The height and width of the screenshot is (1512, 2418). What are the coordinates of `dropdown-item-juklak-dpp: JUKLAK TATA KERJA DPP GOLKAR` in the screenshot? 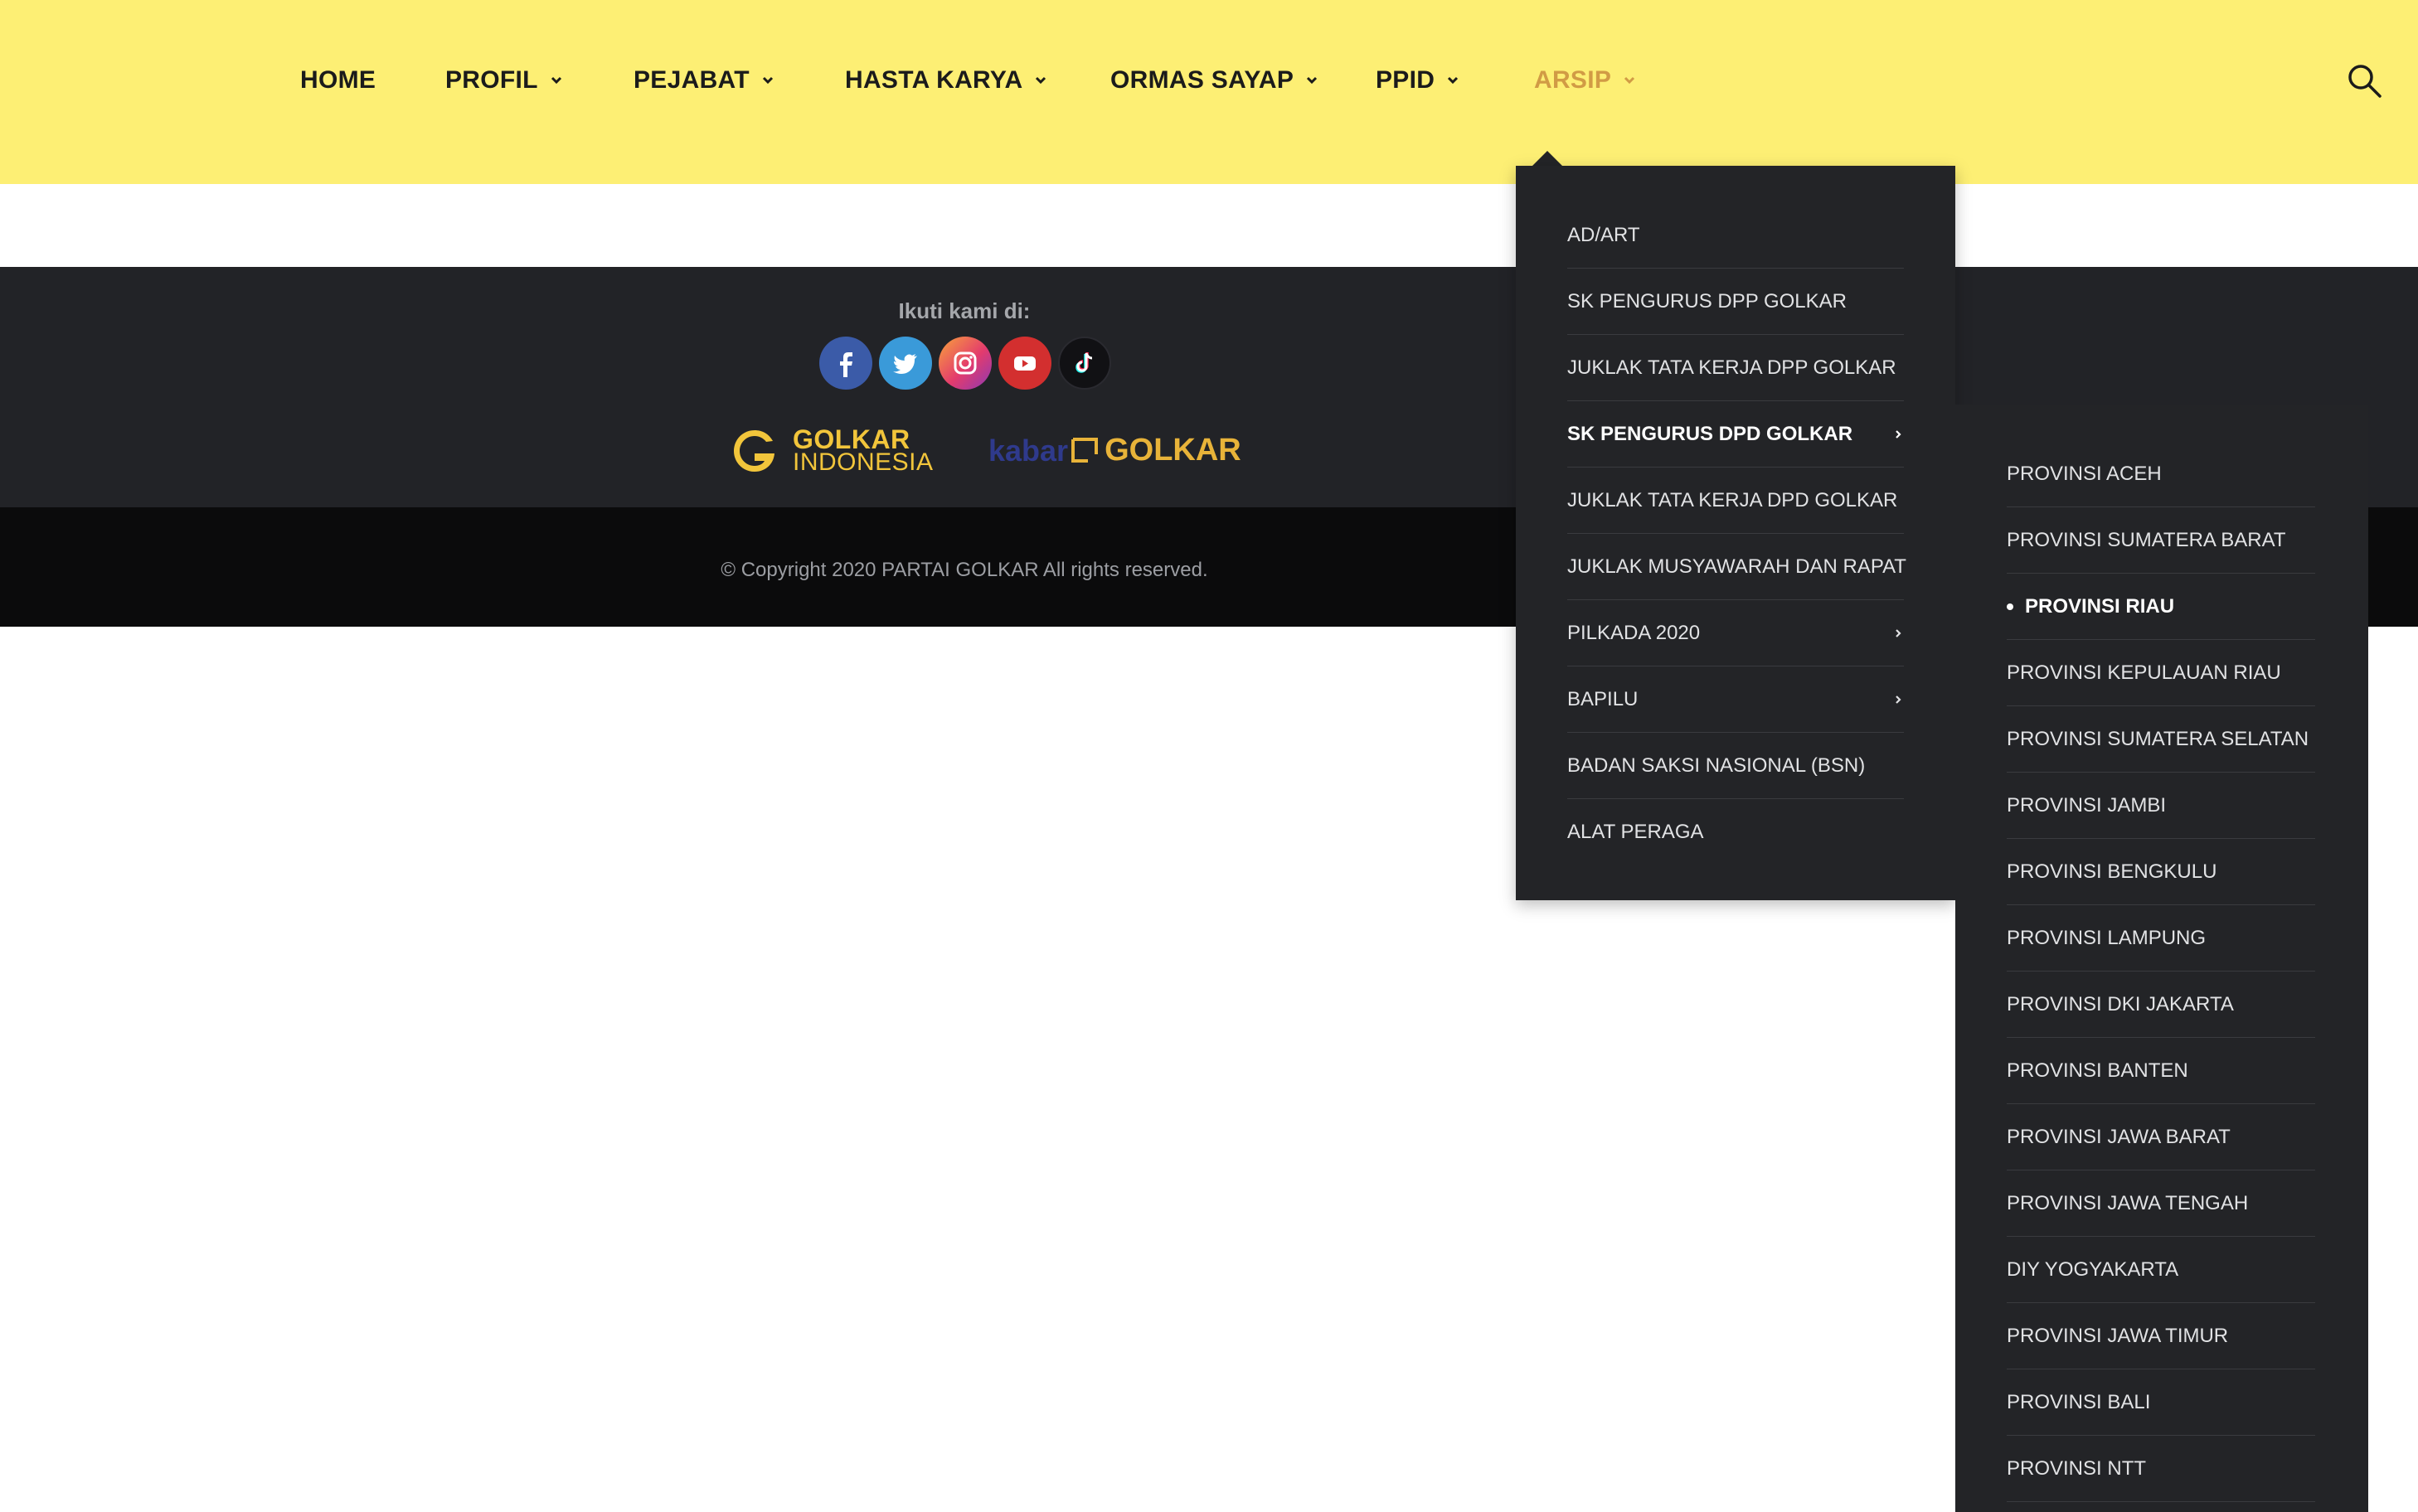 It's located at (1735, 368).